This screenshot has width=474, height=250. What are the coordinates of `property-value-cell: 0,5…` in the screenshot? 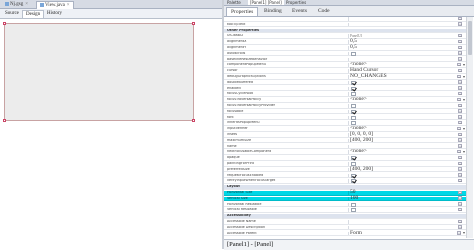 It's located at (407, 41).